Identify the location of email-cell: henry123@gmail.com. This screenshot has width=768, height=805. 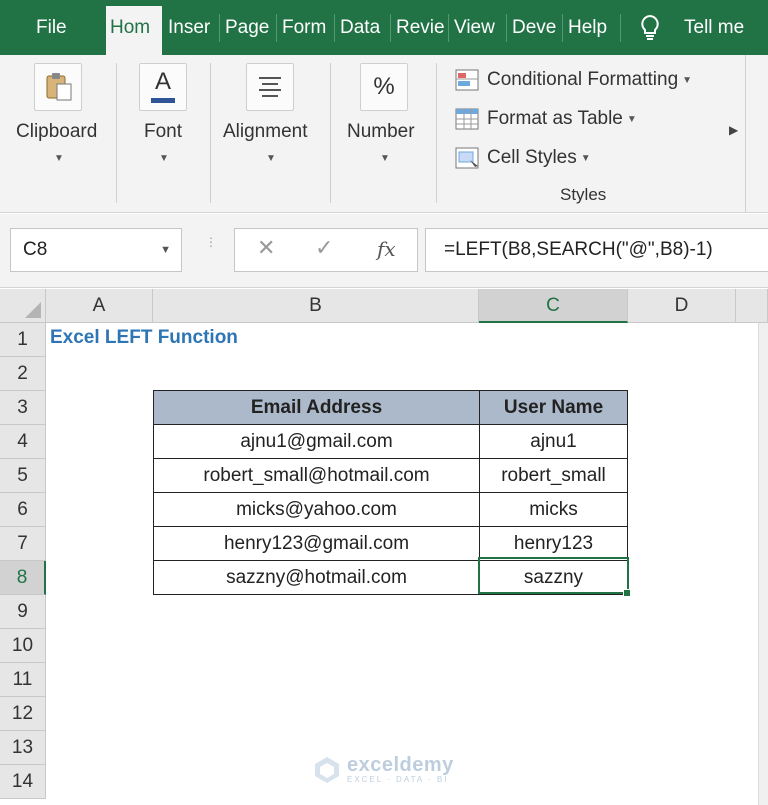
(316, 543).